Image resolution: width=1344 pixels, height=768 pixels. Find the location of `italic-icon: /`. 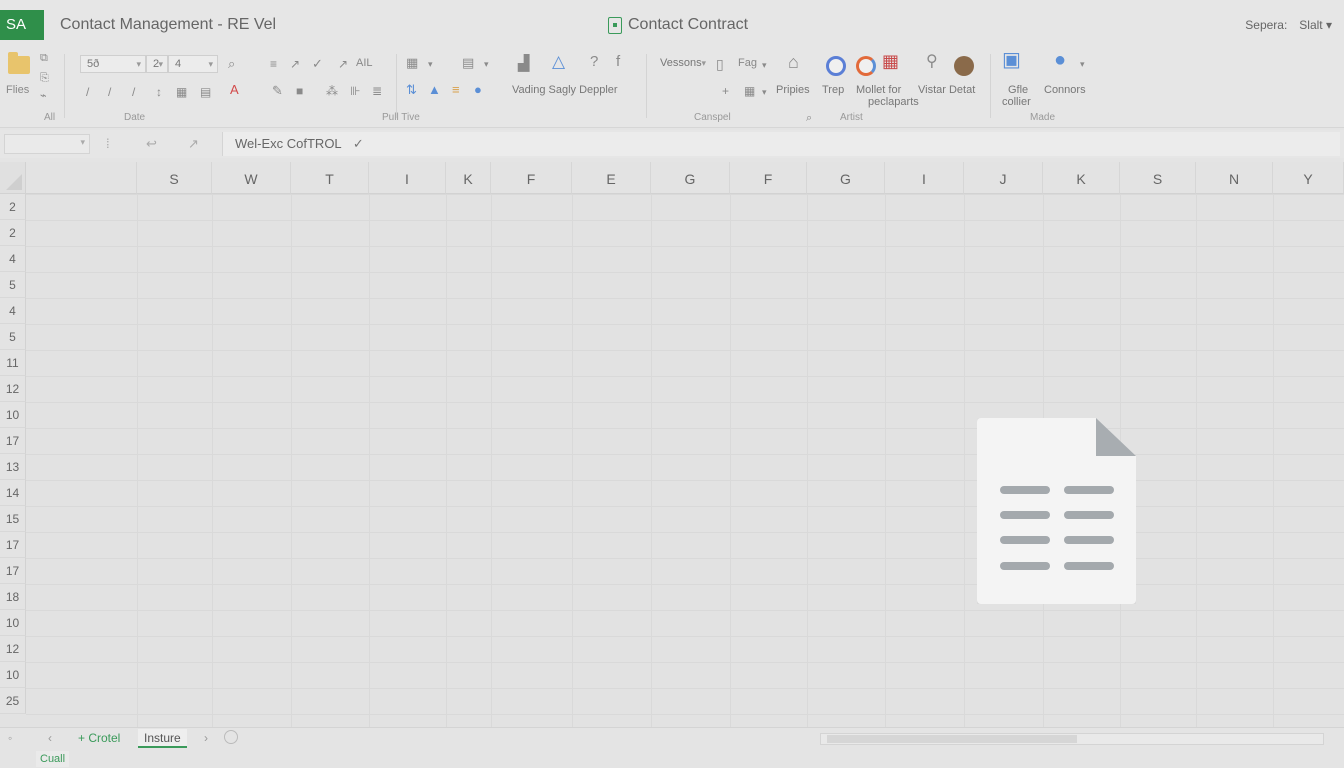

italic-icon: / is located at coordinates (87, 92).